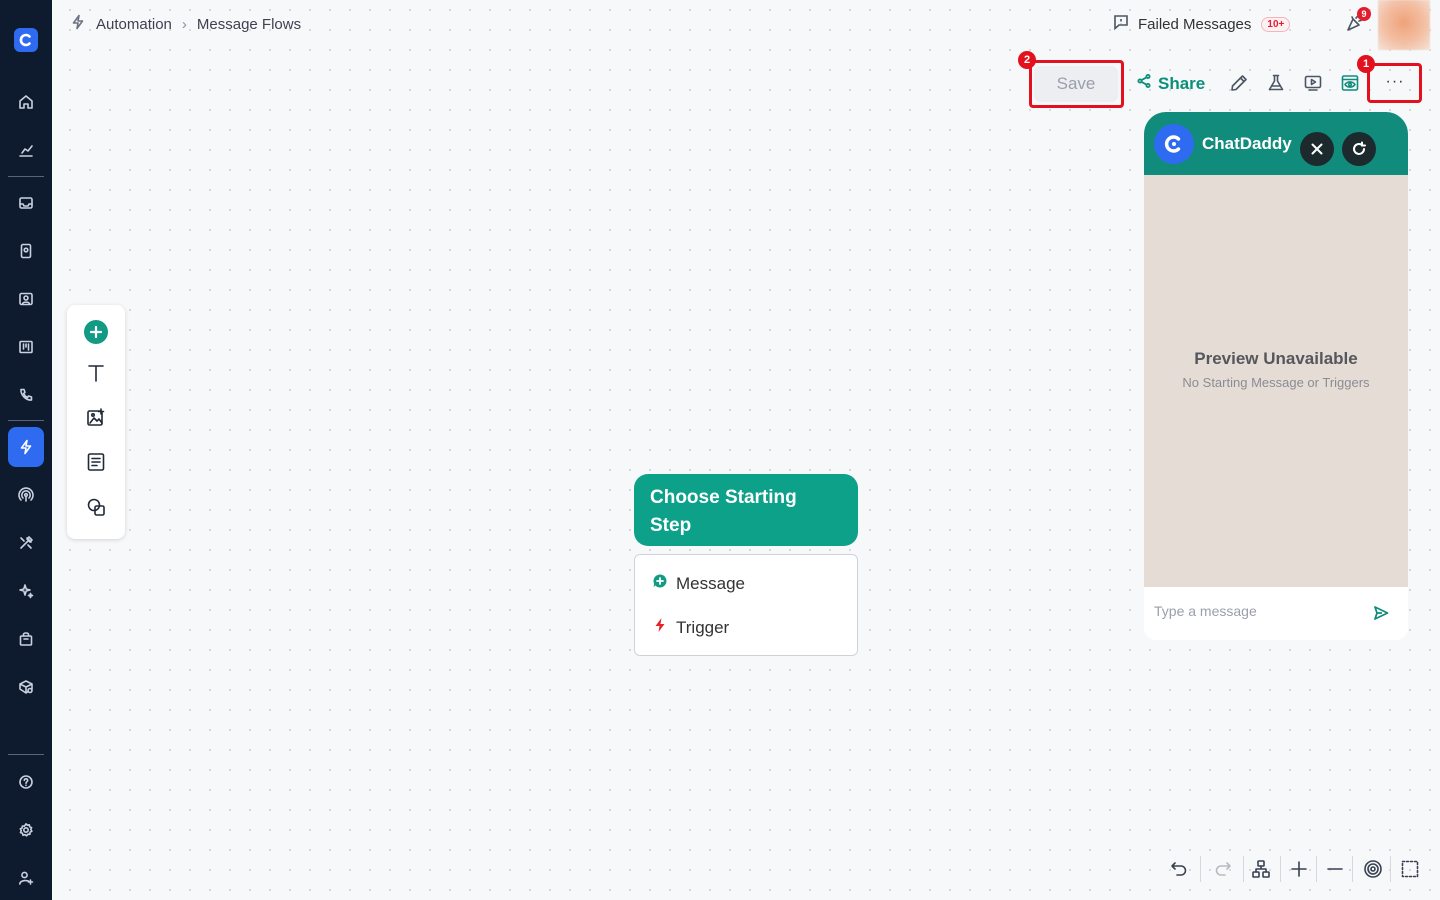 This screenshot has height=900, width=1440. I want to click on zoom-in-icon, so click(1299, 869).